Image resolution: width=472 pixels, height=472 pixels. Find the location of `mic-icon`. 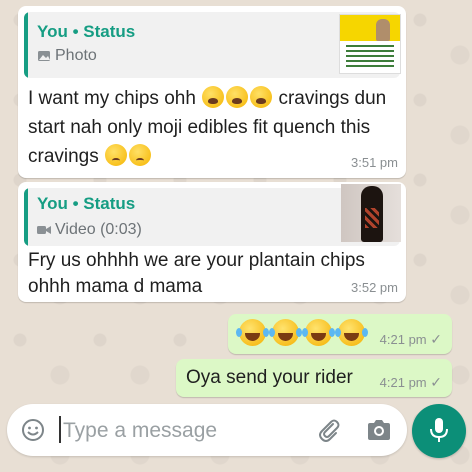

mic-icon is located at coordinates (439, 430).